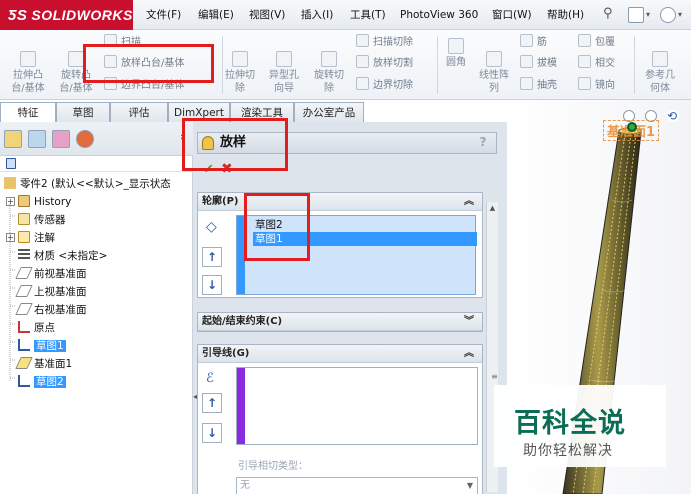  Describe the element at coordinates (216, 15) in the screenshot. I see `menu-edit: 编辑(E)` at that location.